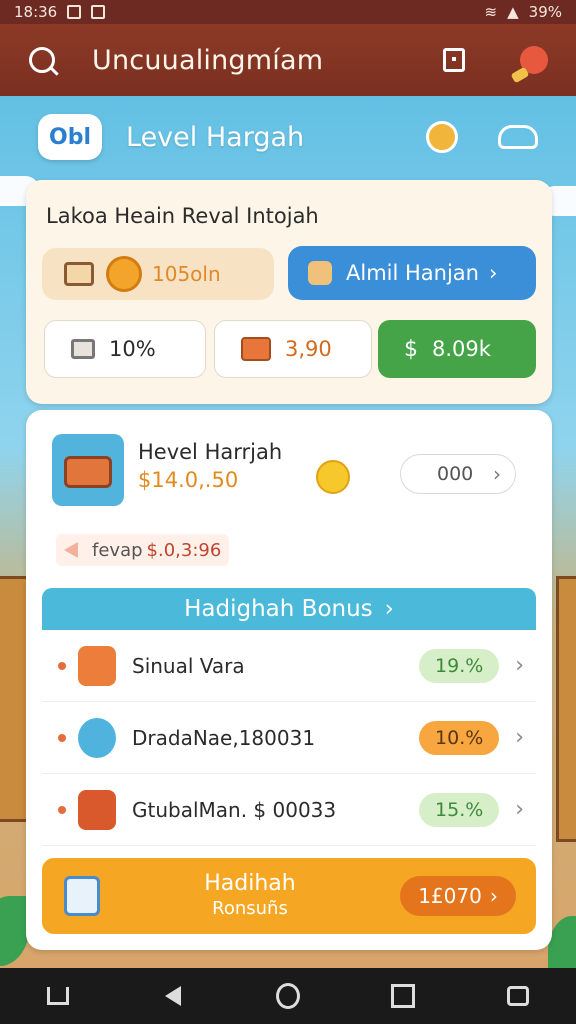 The height and width of the screenshot is (1024, 576). What do you see at coordinates (461, 349) in the screenshot?
I see `stat-money-value: 8.09k` at bounding box center [461, 349].